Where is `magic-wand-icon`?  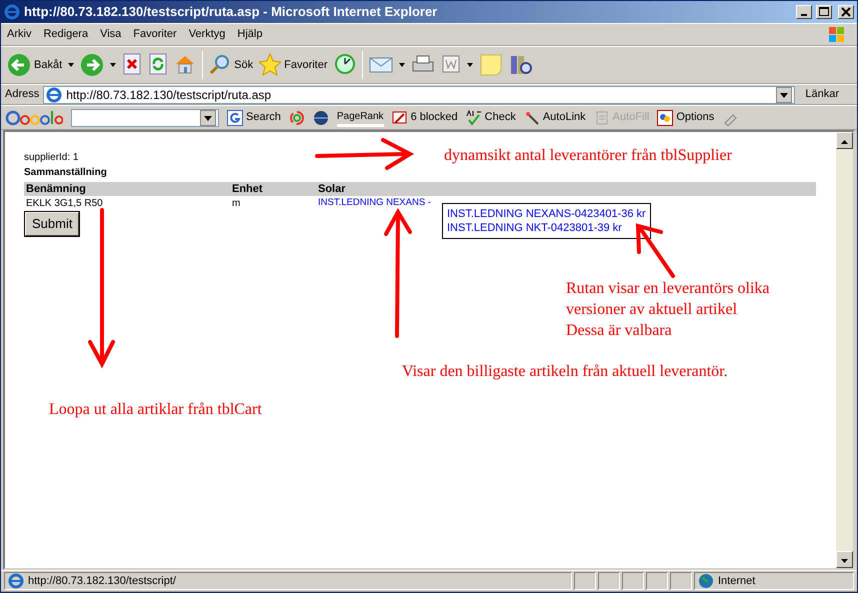 magic-wand-icon is located at coordinates (532, 118).